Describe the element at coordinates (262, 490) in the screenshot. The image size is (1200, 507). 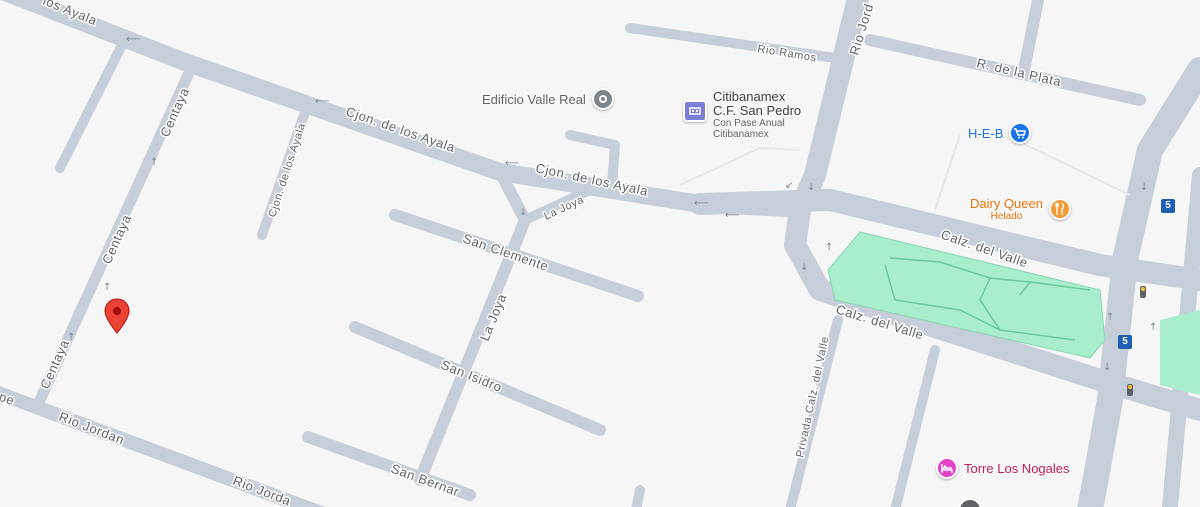
I see `street-label: Rio Jorda` at that location.